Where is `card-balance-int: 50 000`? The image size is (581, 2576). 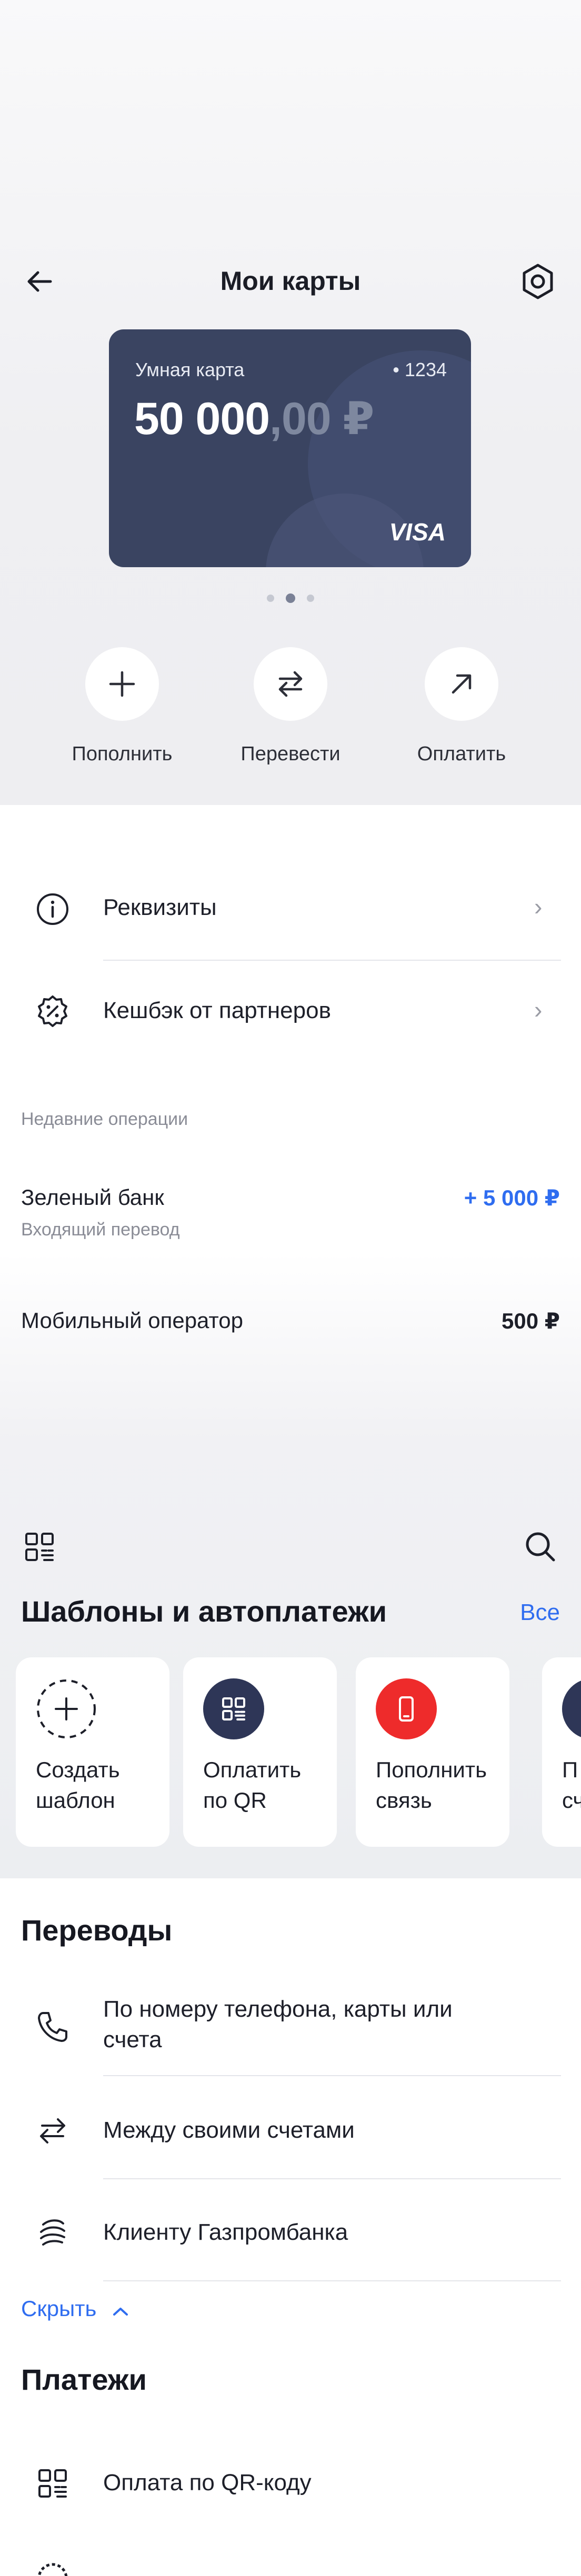 card-balance-int: 50 000 is located at coordinates (202, 419).